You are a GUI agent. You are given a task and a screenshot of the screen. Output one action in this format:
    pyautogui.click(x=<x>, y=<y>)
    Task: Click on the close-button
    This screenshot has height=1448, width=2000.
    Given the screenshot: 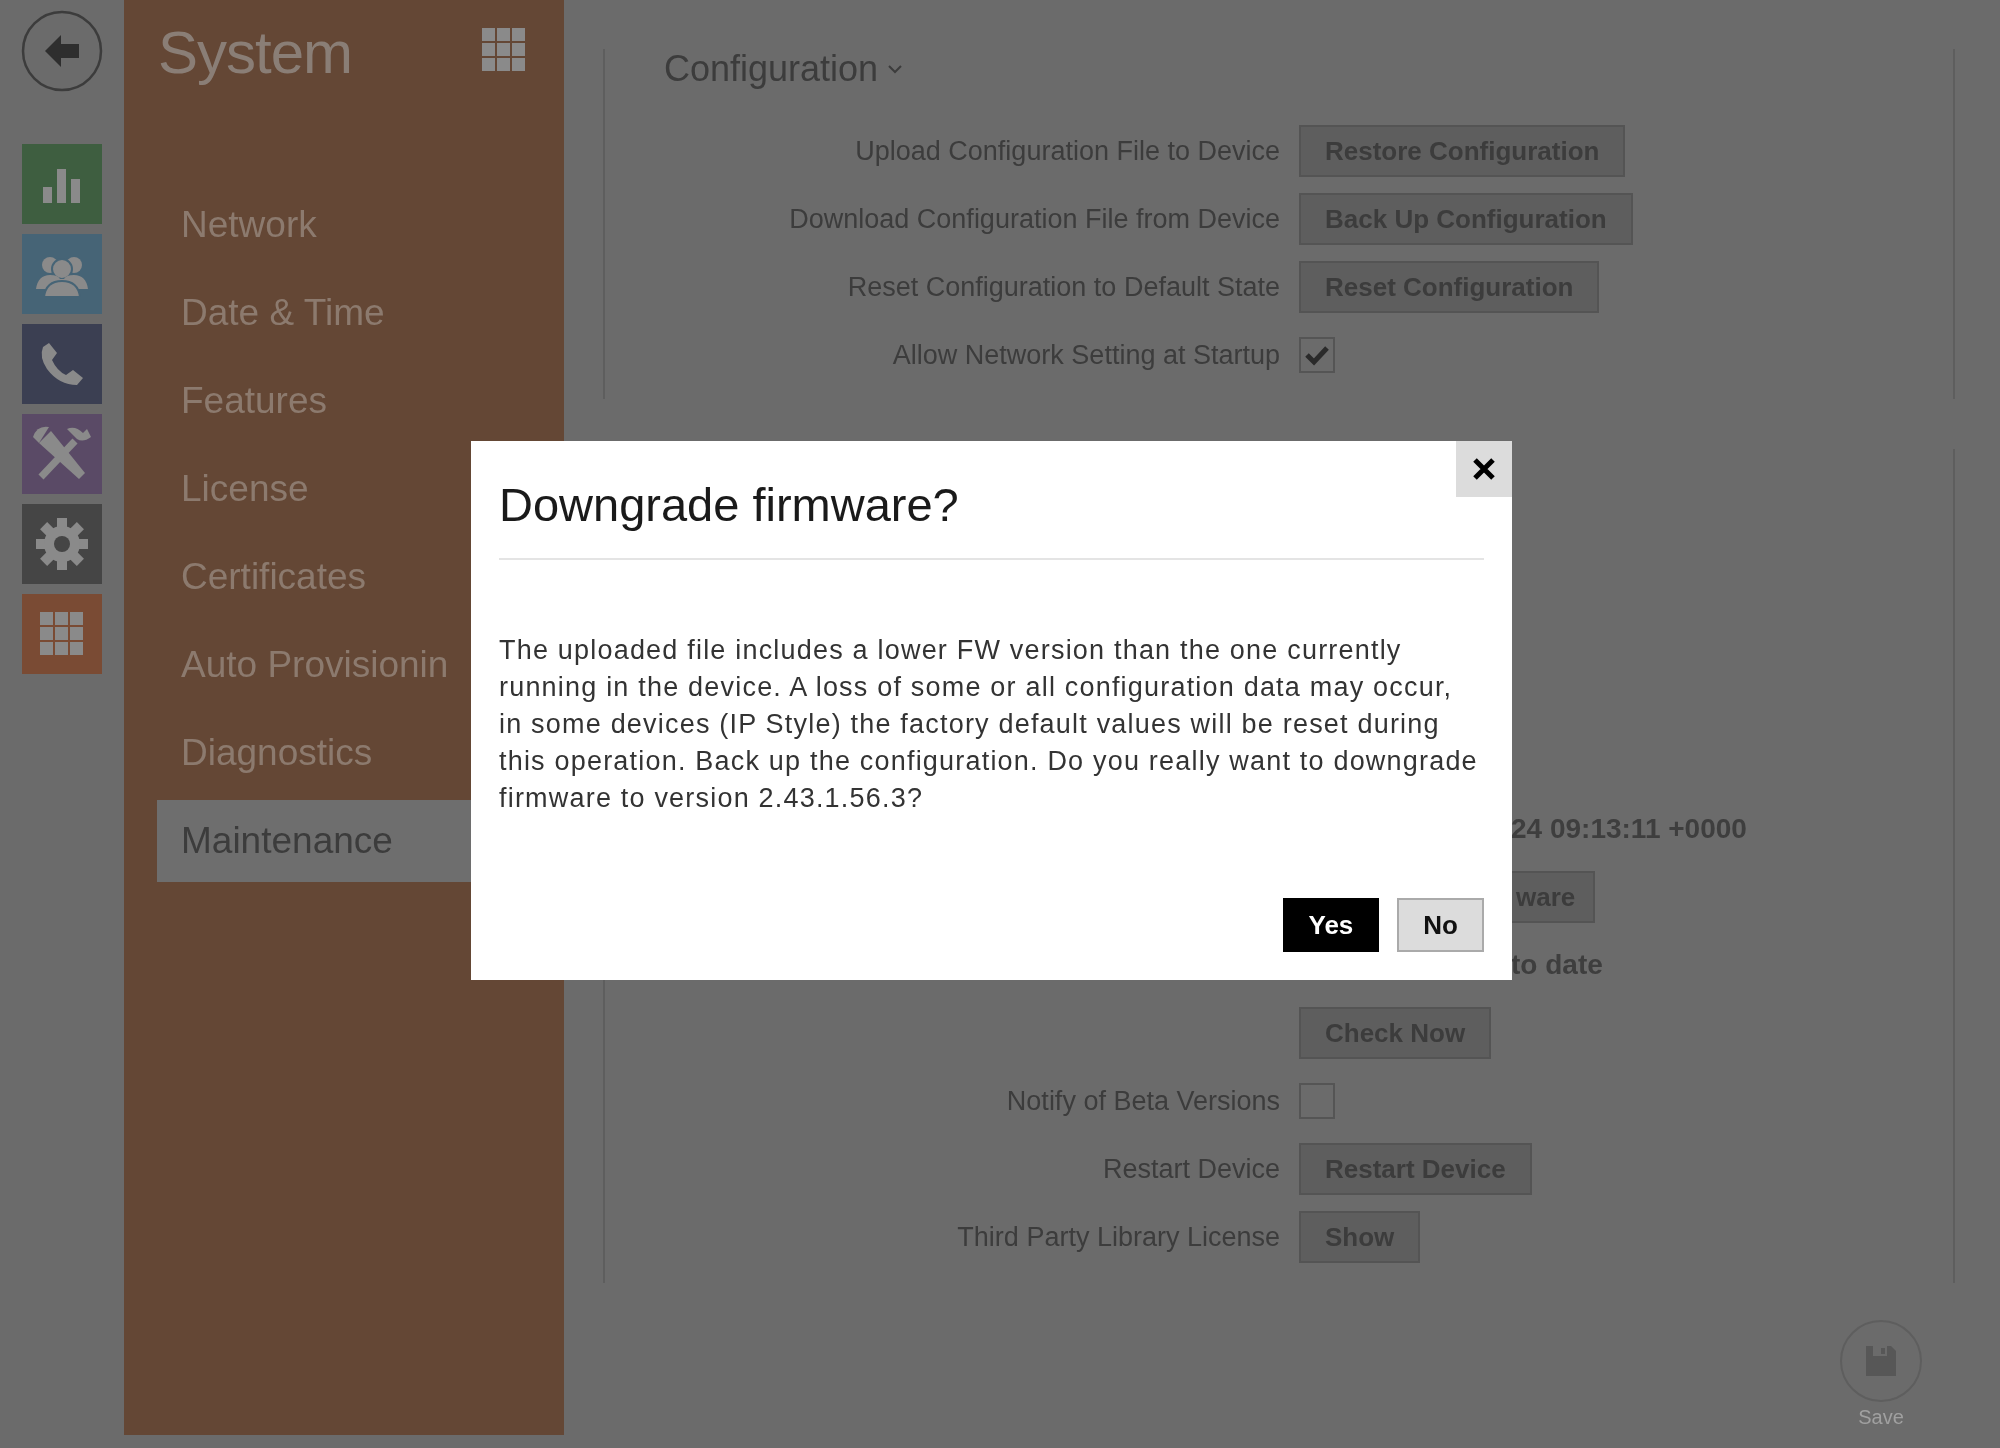 What is the action you would take?
    pyautogui.click(x=1484, y=469)
    